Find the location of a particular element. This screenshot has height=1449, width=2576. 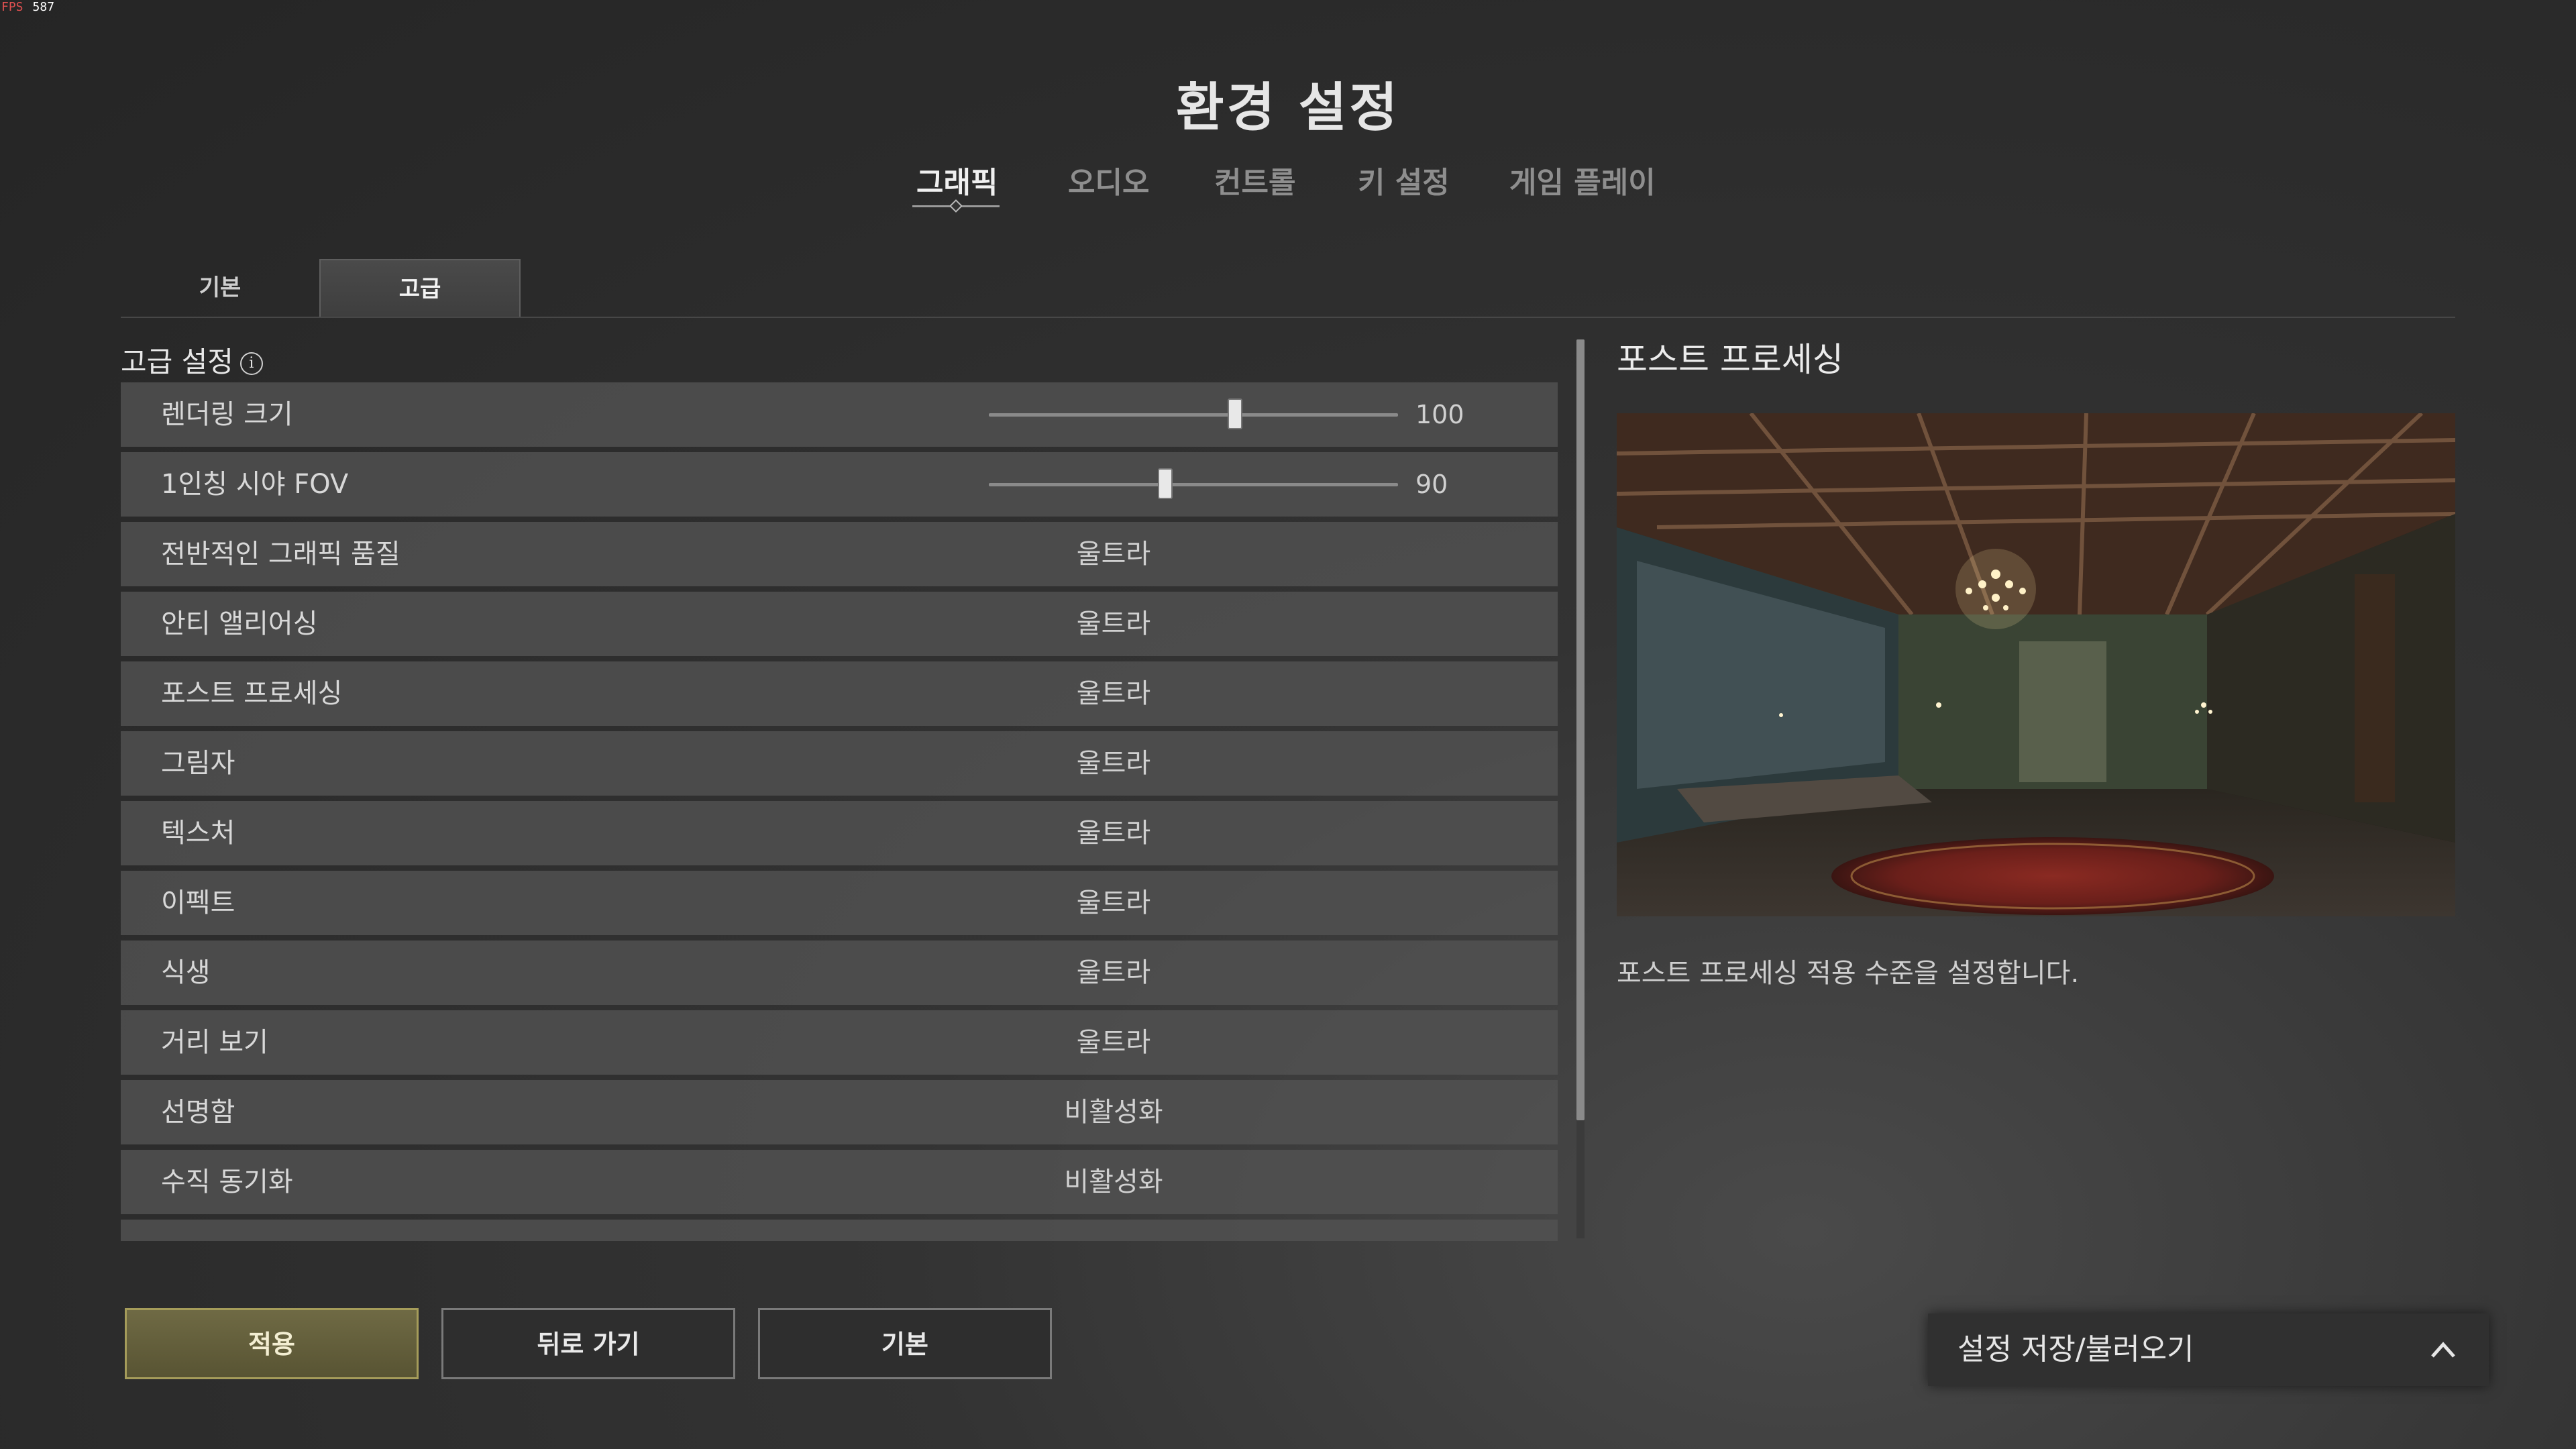

fov-value: 90 is located at coordinates (1431, 484).